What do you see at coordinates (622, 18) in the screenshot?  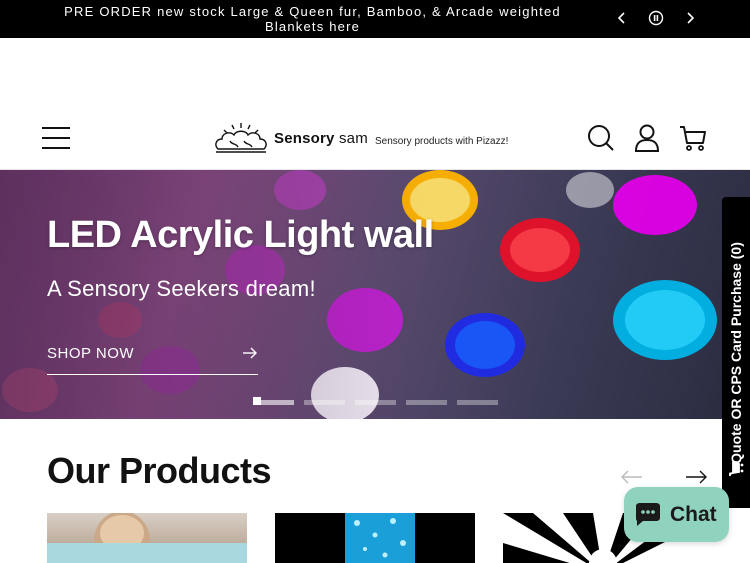 I see `chevron-left-icon` at bounding box center [622, 18].